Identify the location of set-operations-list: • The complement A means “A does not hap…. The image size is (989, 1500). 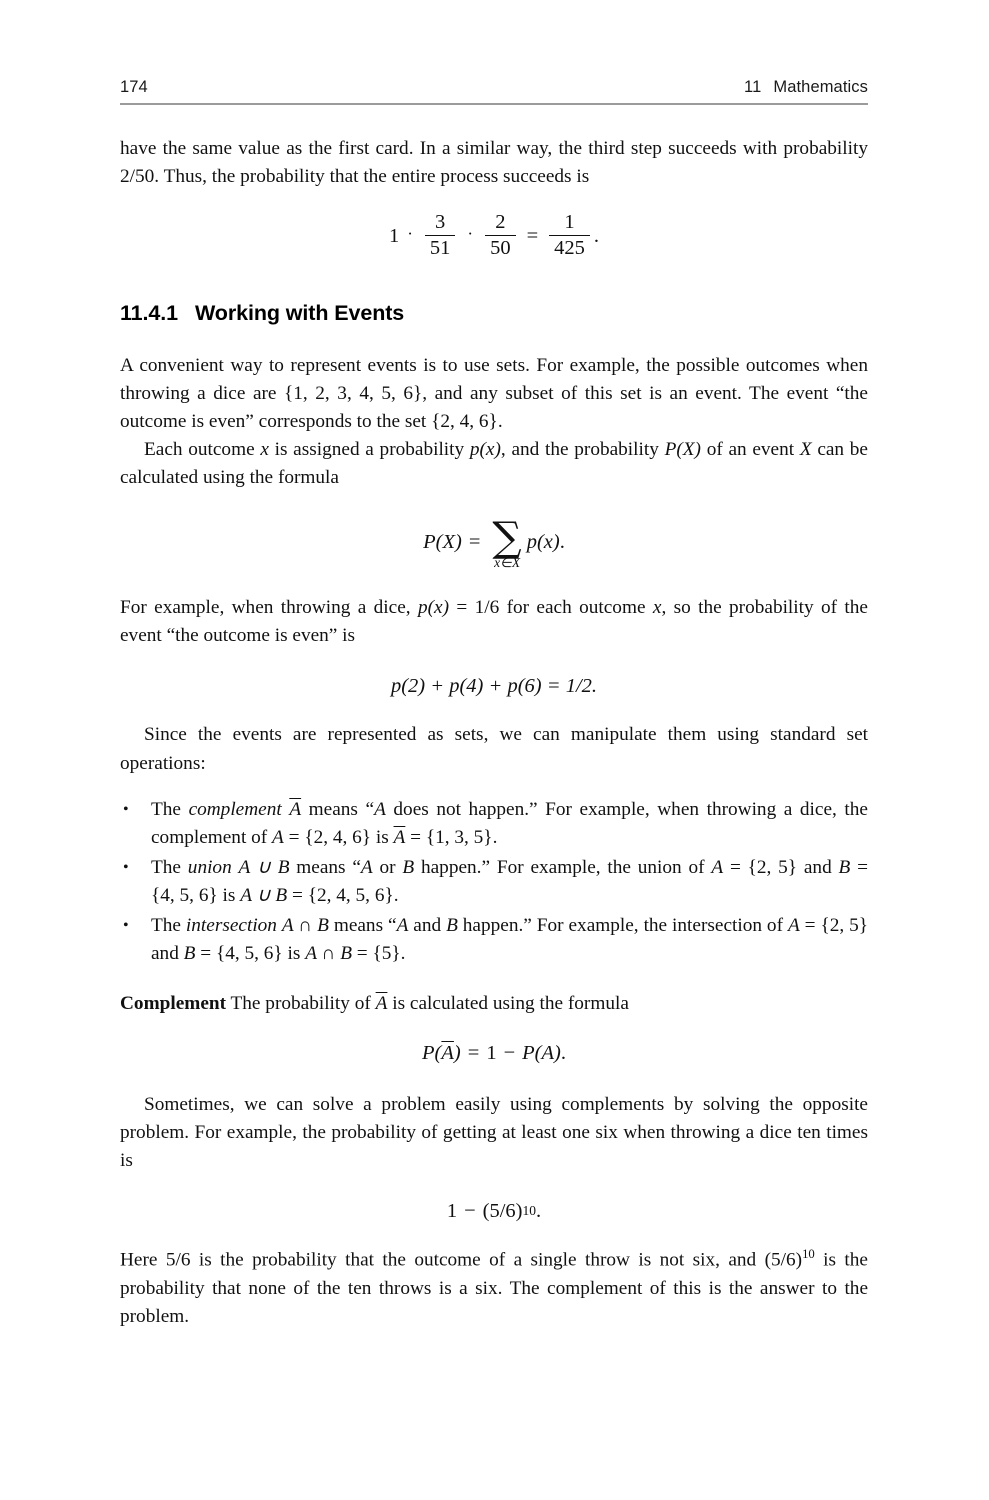
(494, 882).